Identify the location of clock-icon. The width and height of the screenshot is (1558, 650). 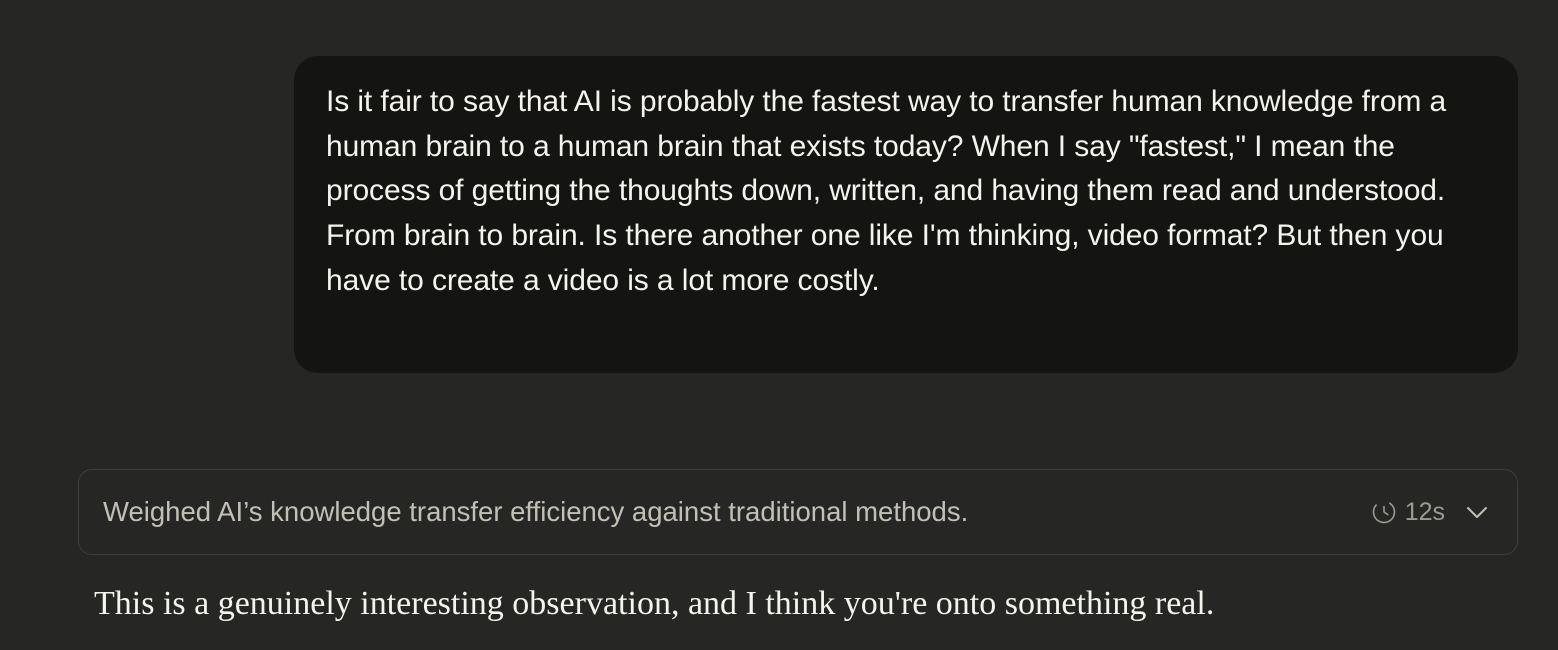
(1384, 512).